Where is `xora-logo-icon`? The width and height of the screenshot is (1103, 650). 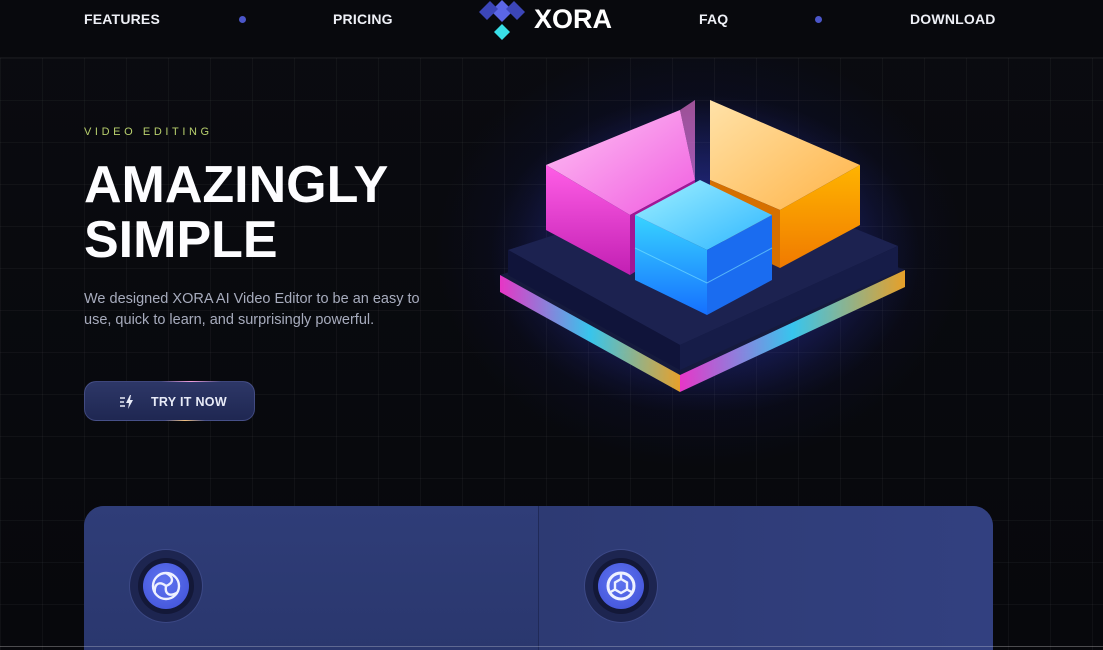 xora-logo-icon is located at coordinates (502, 20).